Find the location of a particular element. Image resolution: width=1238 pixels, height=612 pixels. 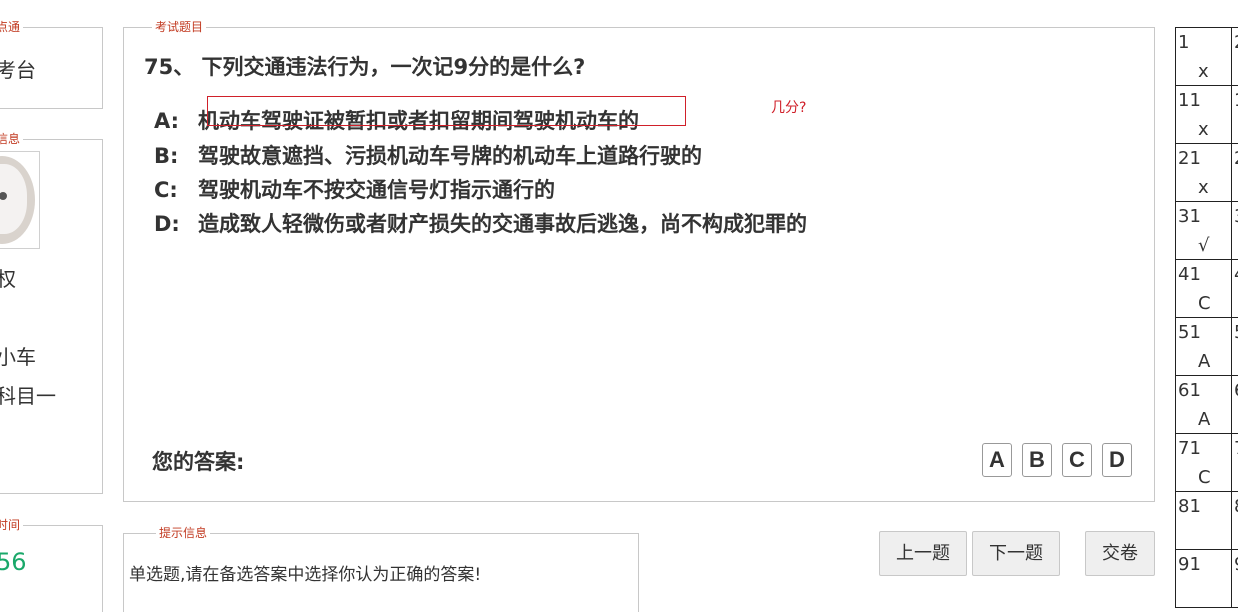

answer-button-c: C is located at coordinates (1077, 460).